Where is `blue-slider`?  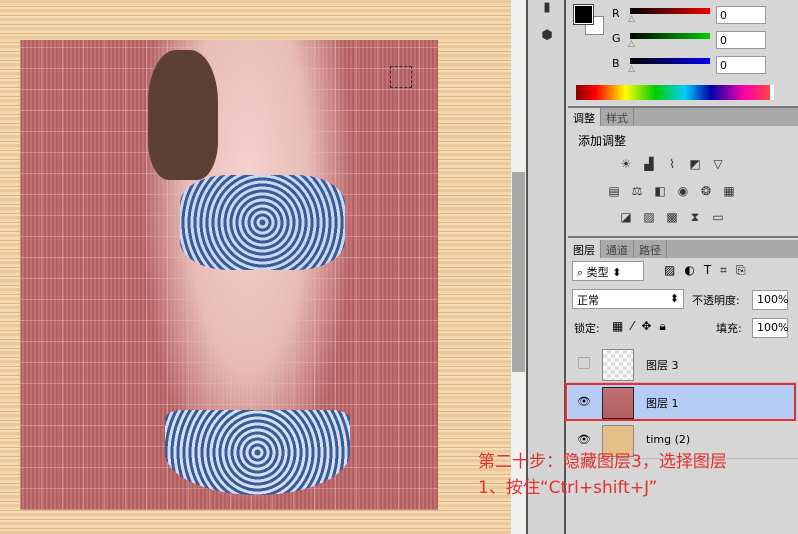
blue-slider is located at coordinates (670, 61).